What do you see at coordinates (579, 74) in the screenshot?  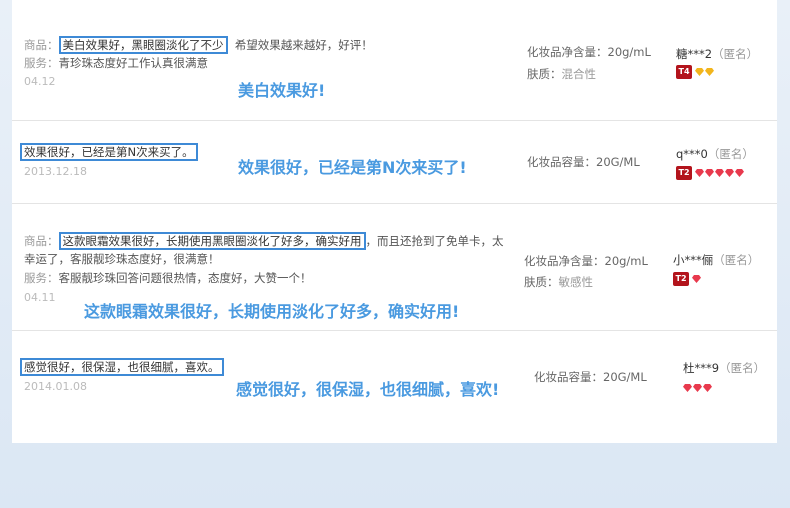 I see `skin-type-value: 混合性` at bounding box center [579, 74].